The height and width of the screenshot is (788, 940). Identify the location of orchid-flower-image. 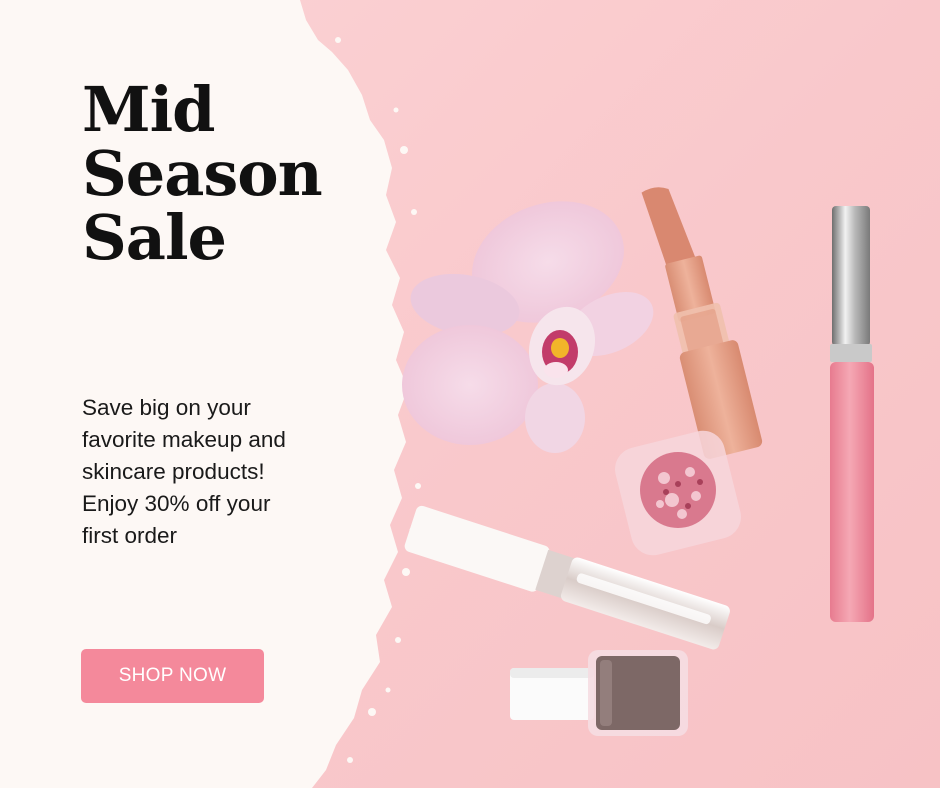
(528, 327).